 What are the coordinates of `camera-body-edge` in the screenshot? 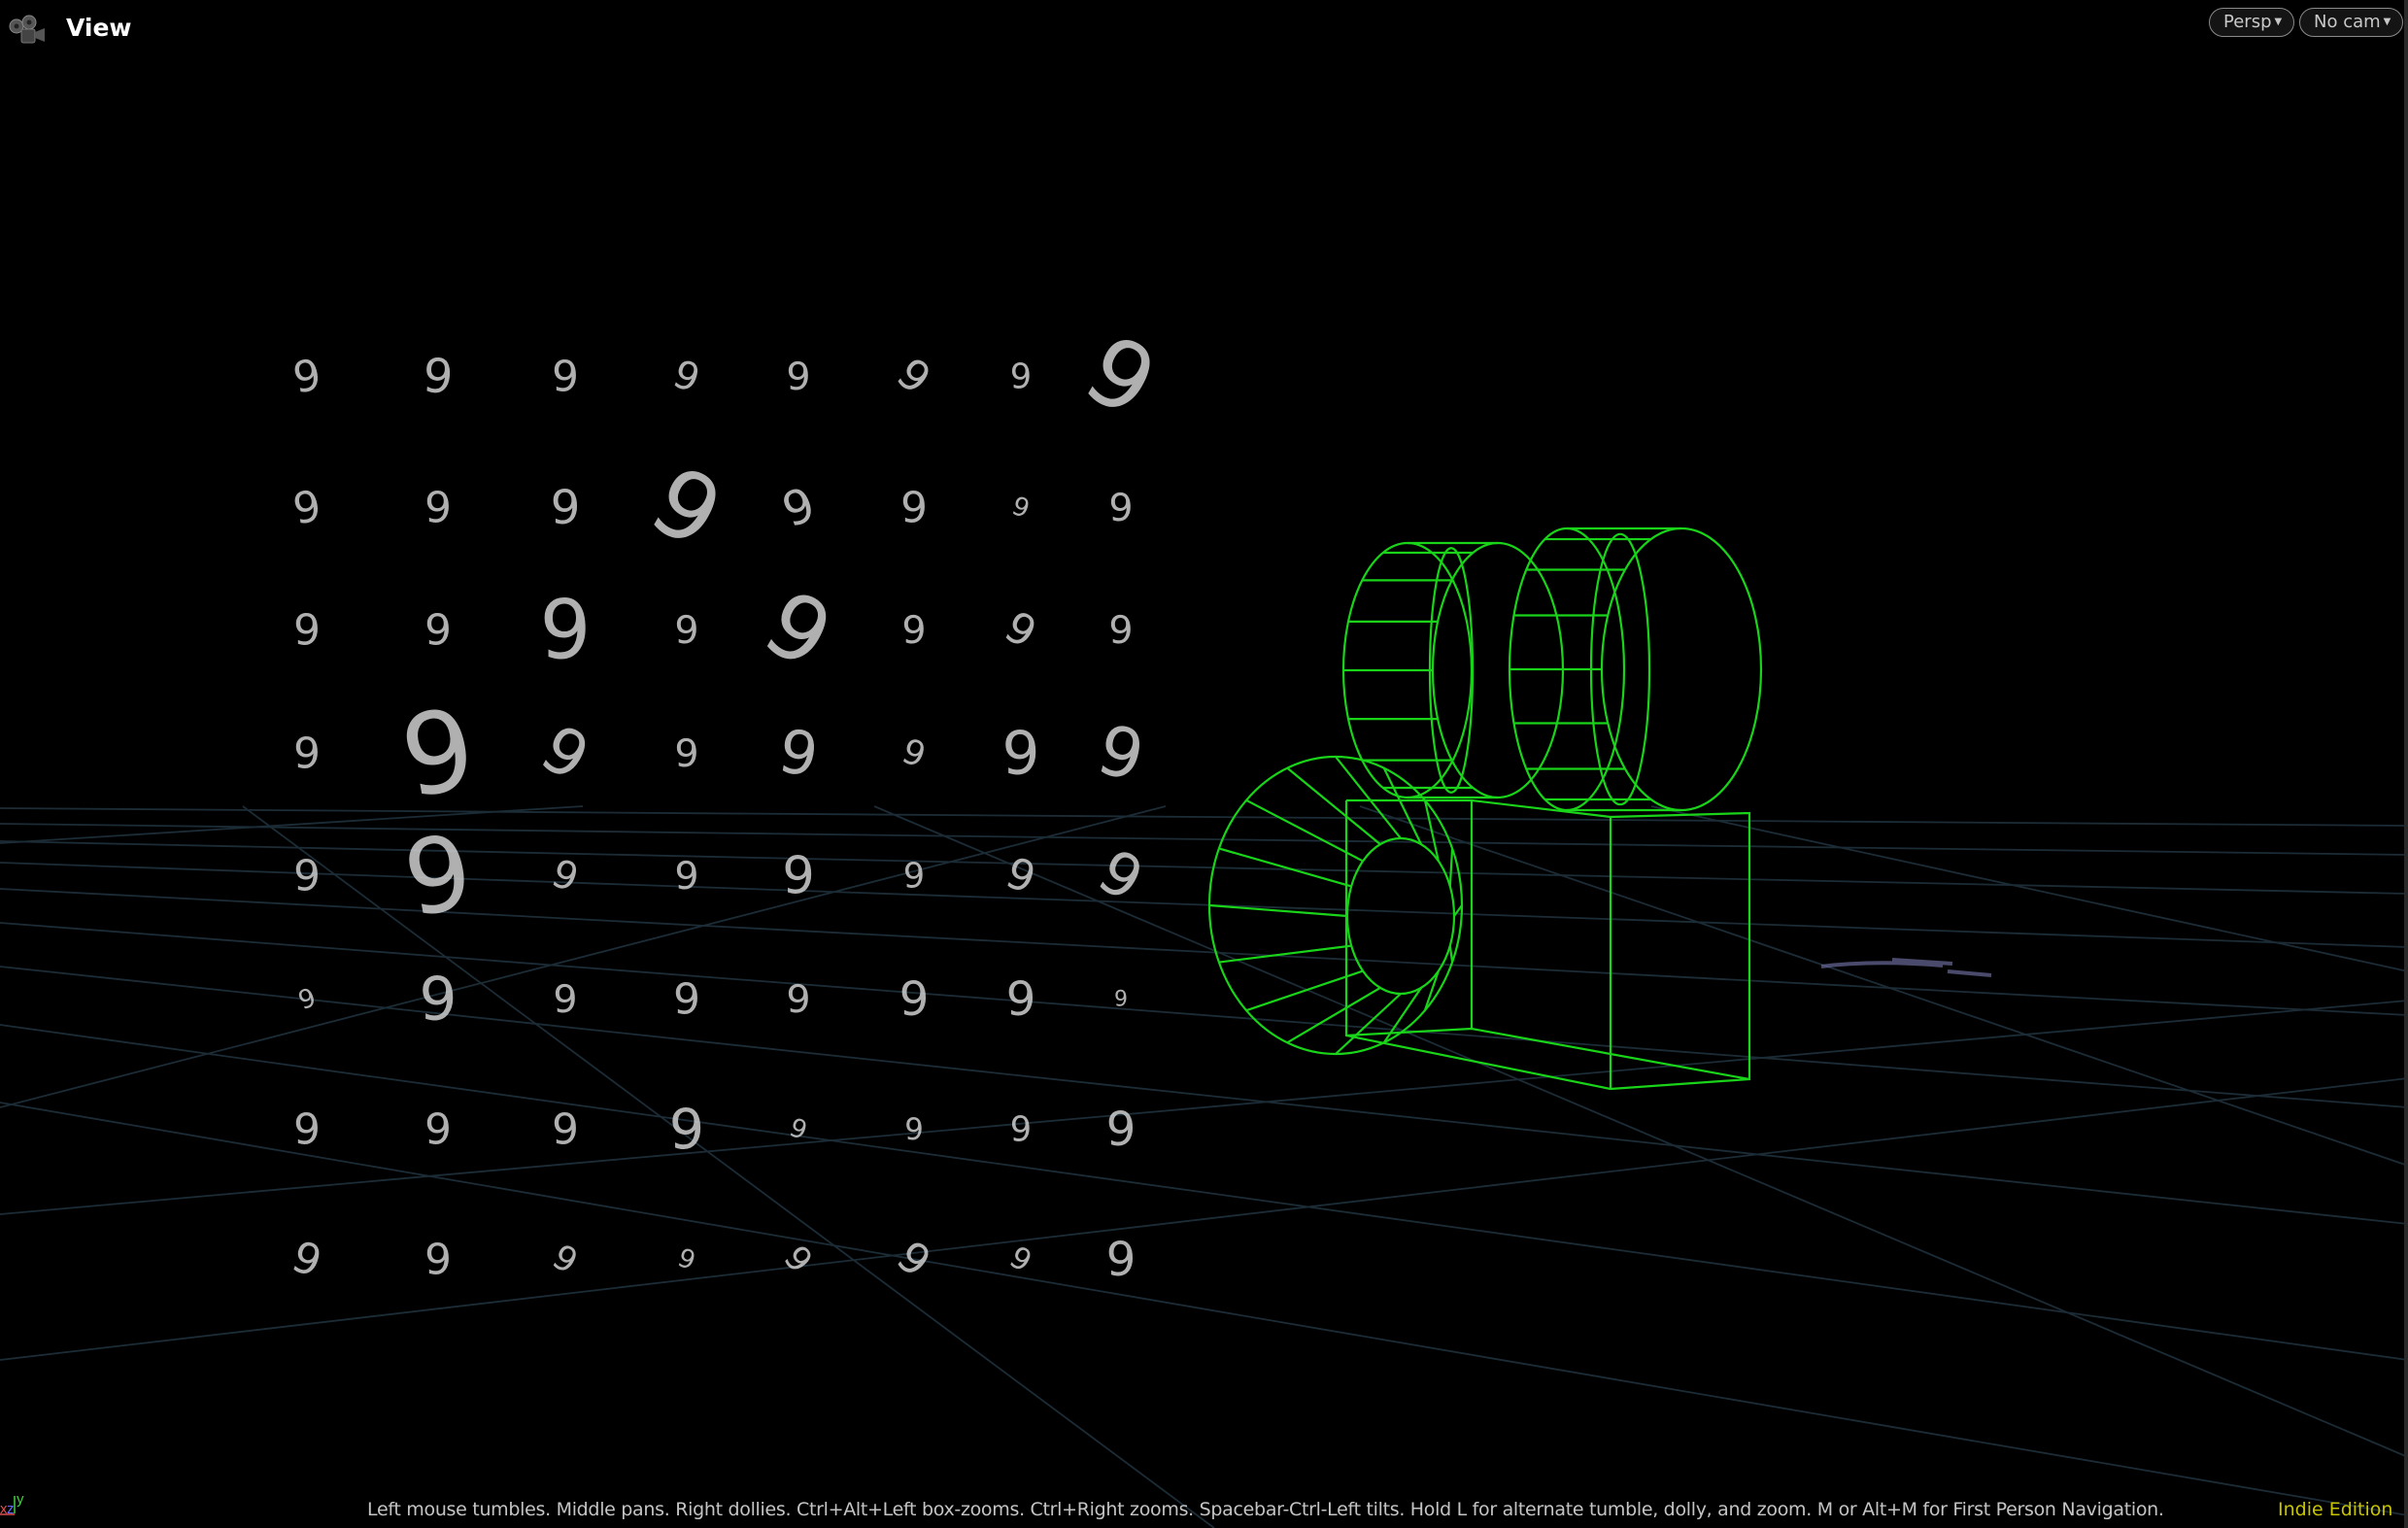 It's located at (1547, 1054).